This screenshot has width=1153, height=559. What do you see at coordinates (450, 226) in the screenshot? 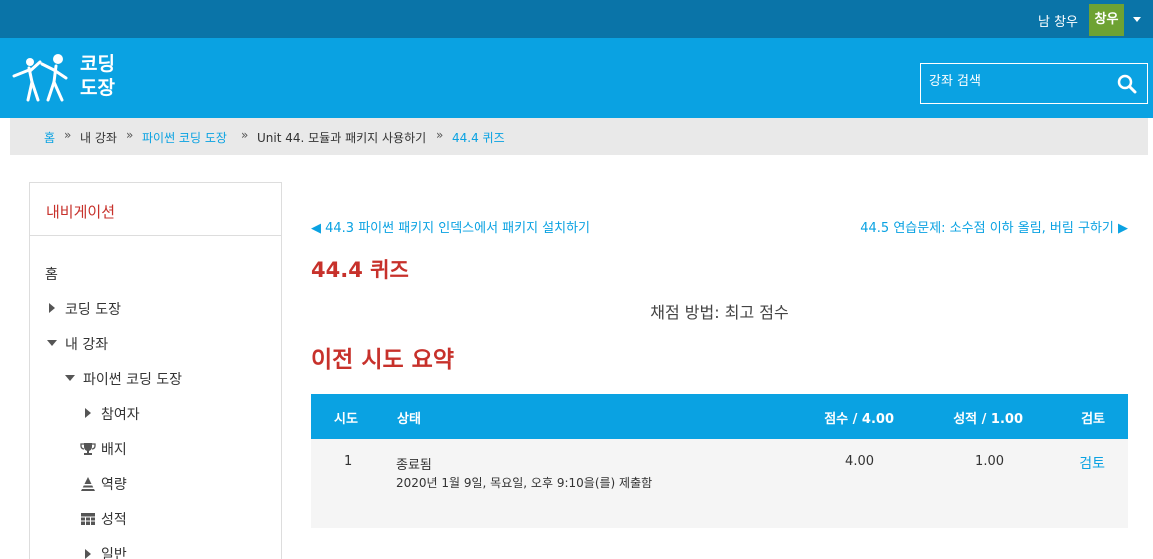
I see `previous-activity-link: ◀ 44.3 파이썬 패키지 인덱스에서 패키지 설치하기` at bounding box center [450, 226].